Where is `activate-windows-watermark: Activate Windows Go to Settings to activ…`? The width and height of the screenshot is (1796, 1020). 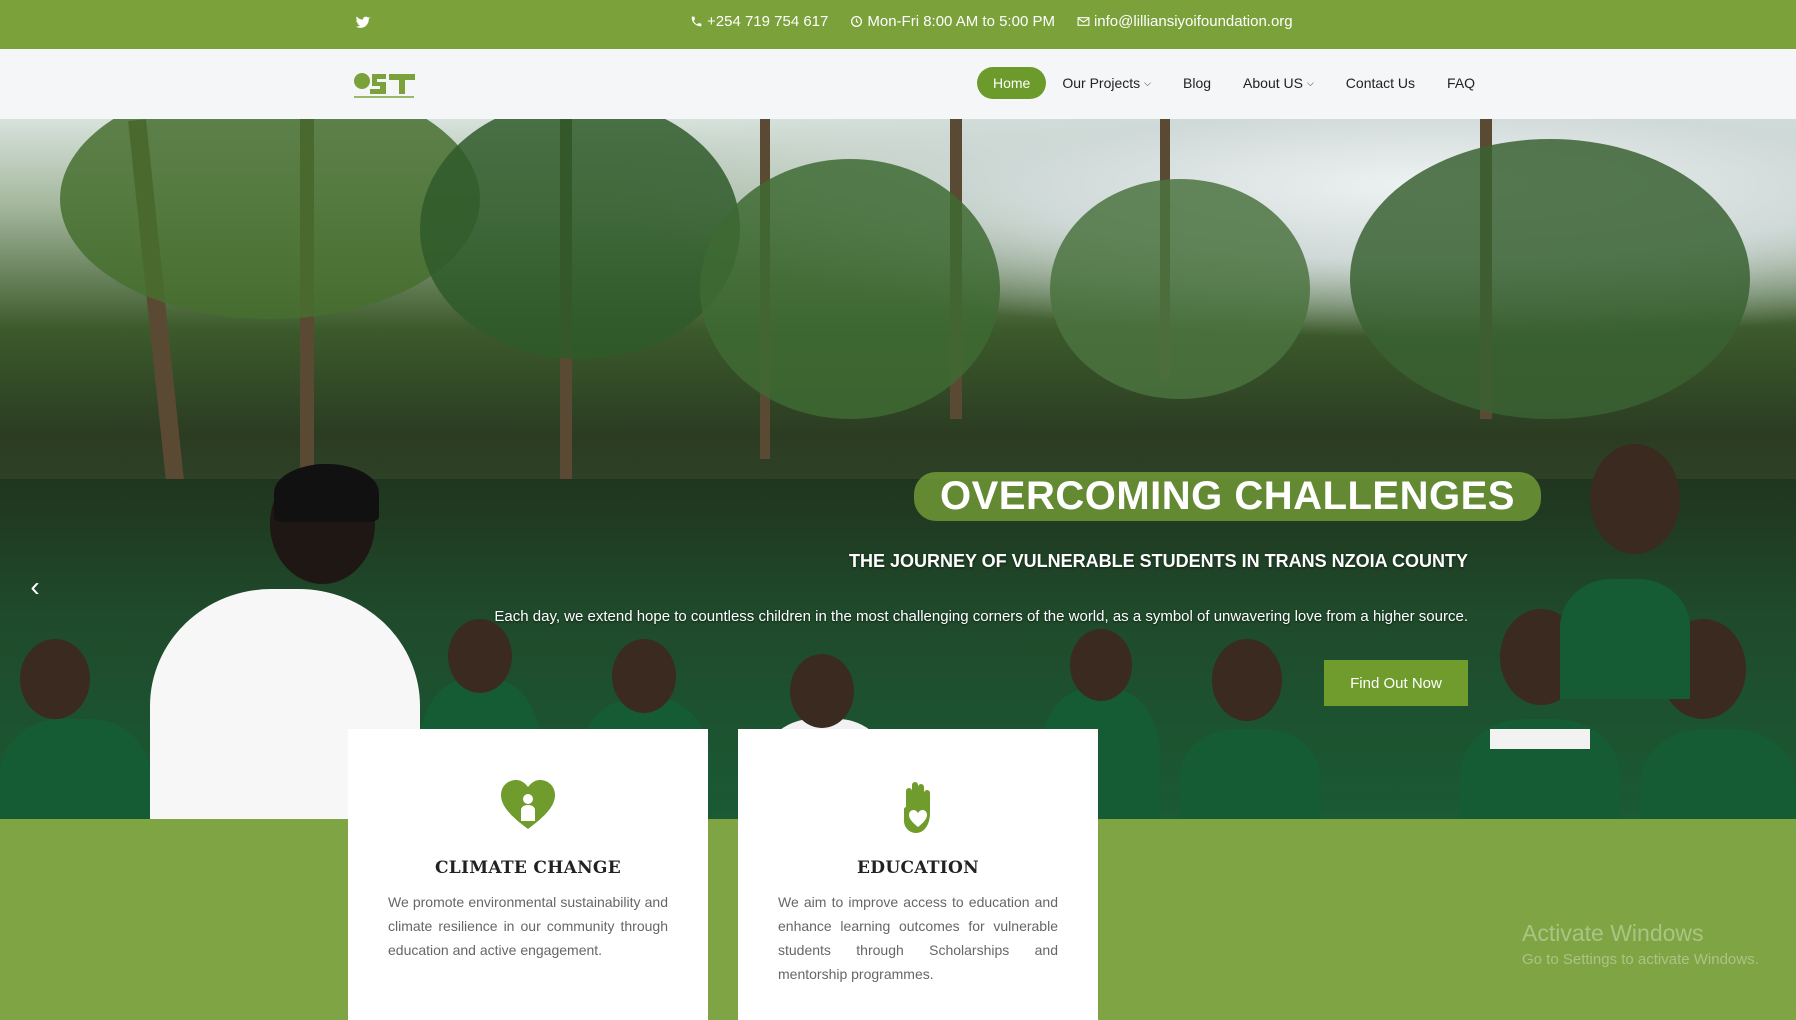 activate-windows-watermark: Activate Windows Go to Settings to activ… is located at coordinates (1640, 944).